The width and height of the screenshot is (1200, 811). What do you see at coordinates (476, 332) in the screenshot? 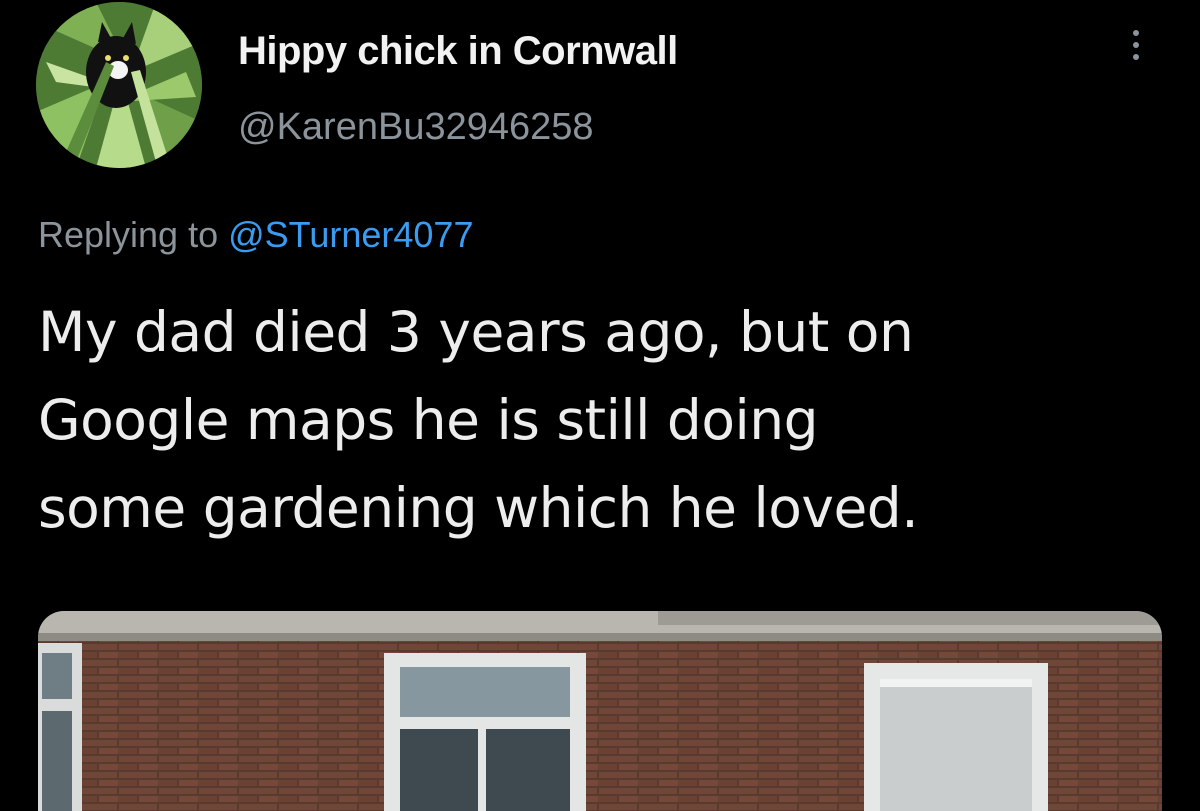
I see `tweet-text-line: My dad died 3 years ago, but on` at bounding box center [476, 332].